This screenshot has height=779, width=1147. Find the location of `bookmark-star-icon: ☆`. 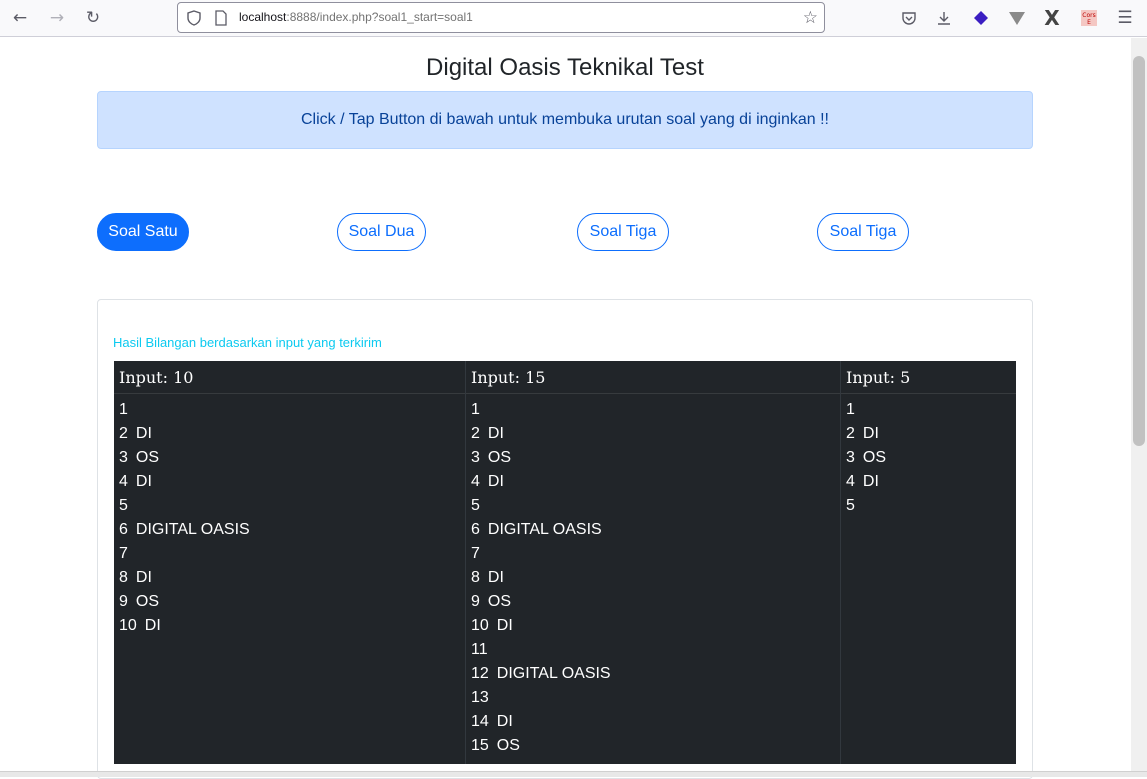

bookmark-star-icon: ☆ is located at coordinates (810, 18).